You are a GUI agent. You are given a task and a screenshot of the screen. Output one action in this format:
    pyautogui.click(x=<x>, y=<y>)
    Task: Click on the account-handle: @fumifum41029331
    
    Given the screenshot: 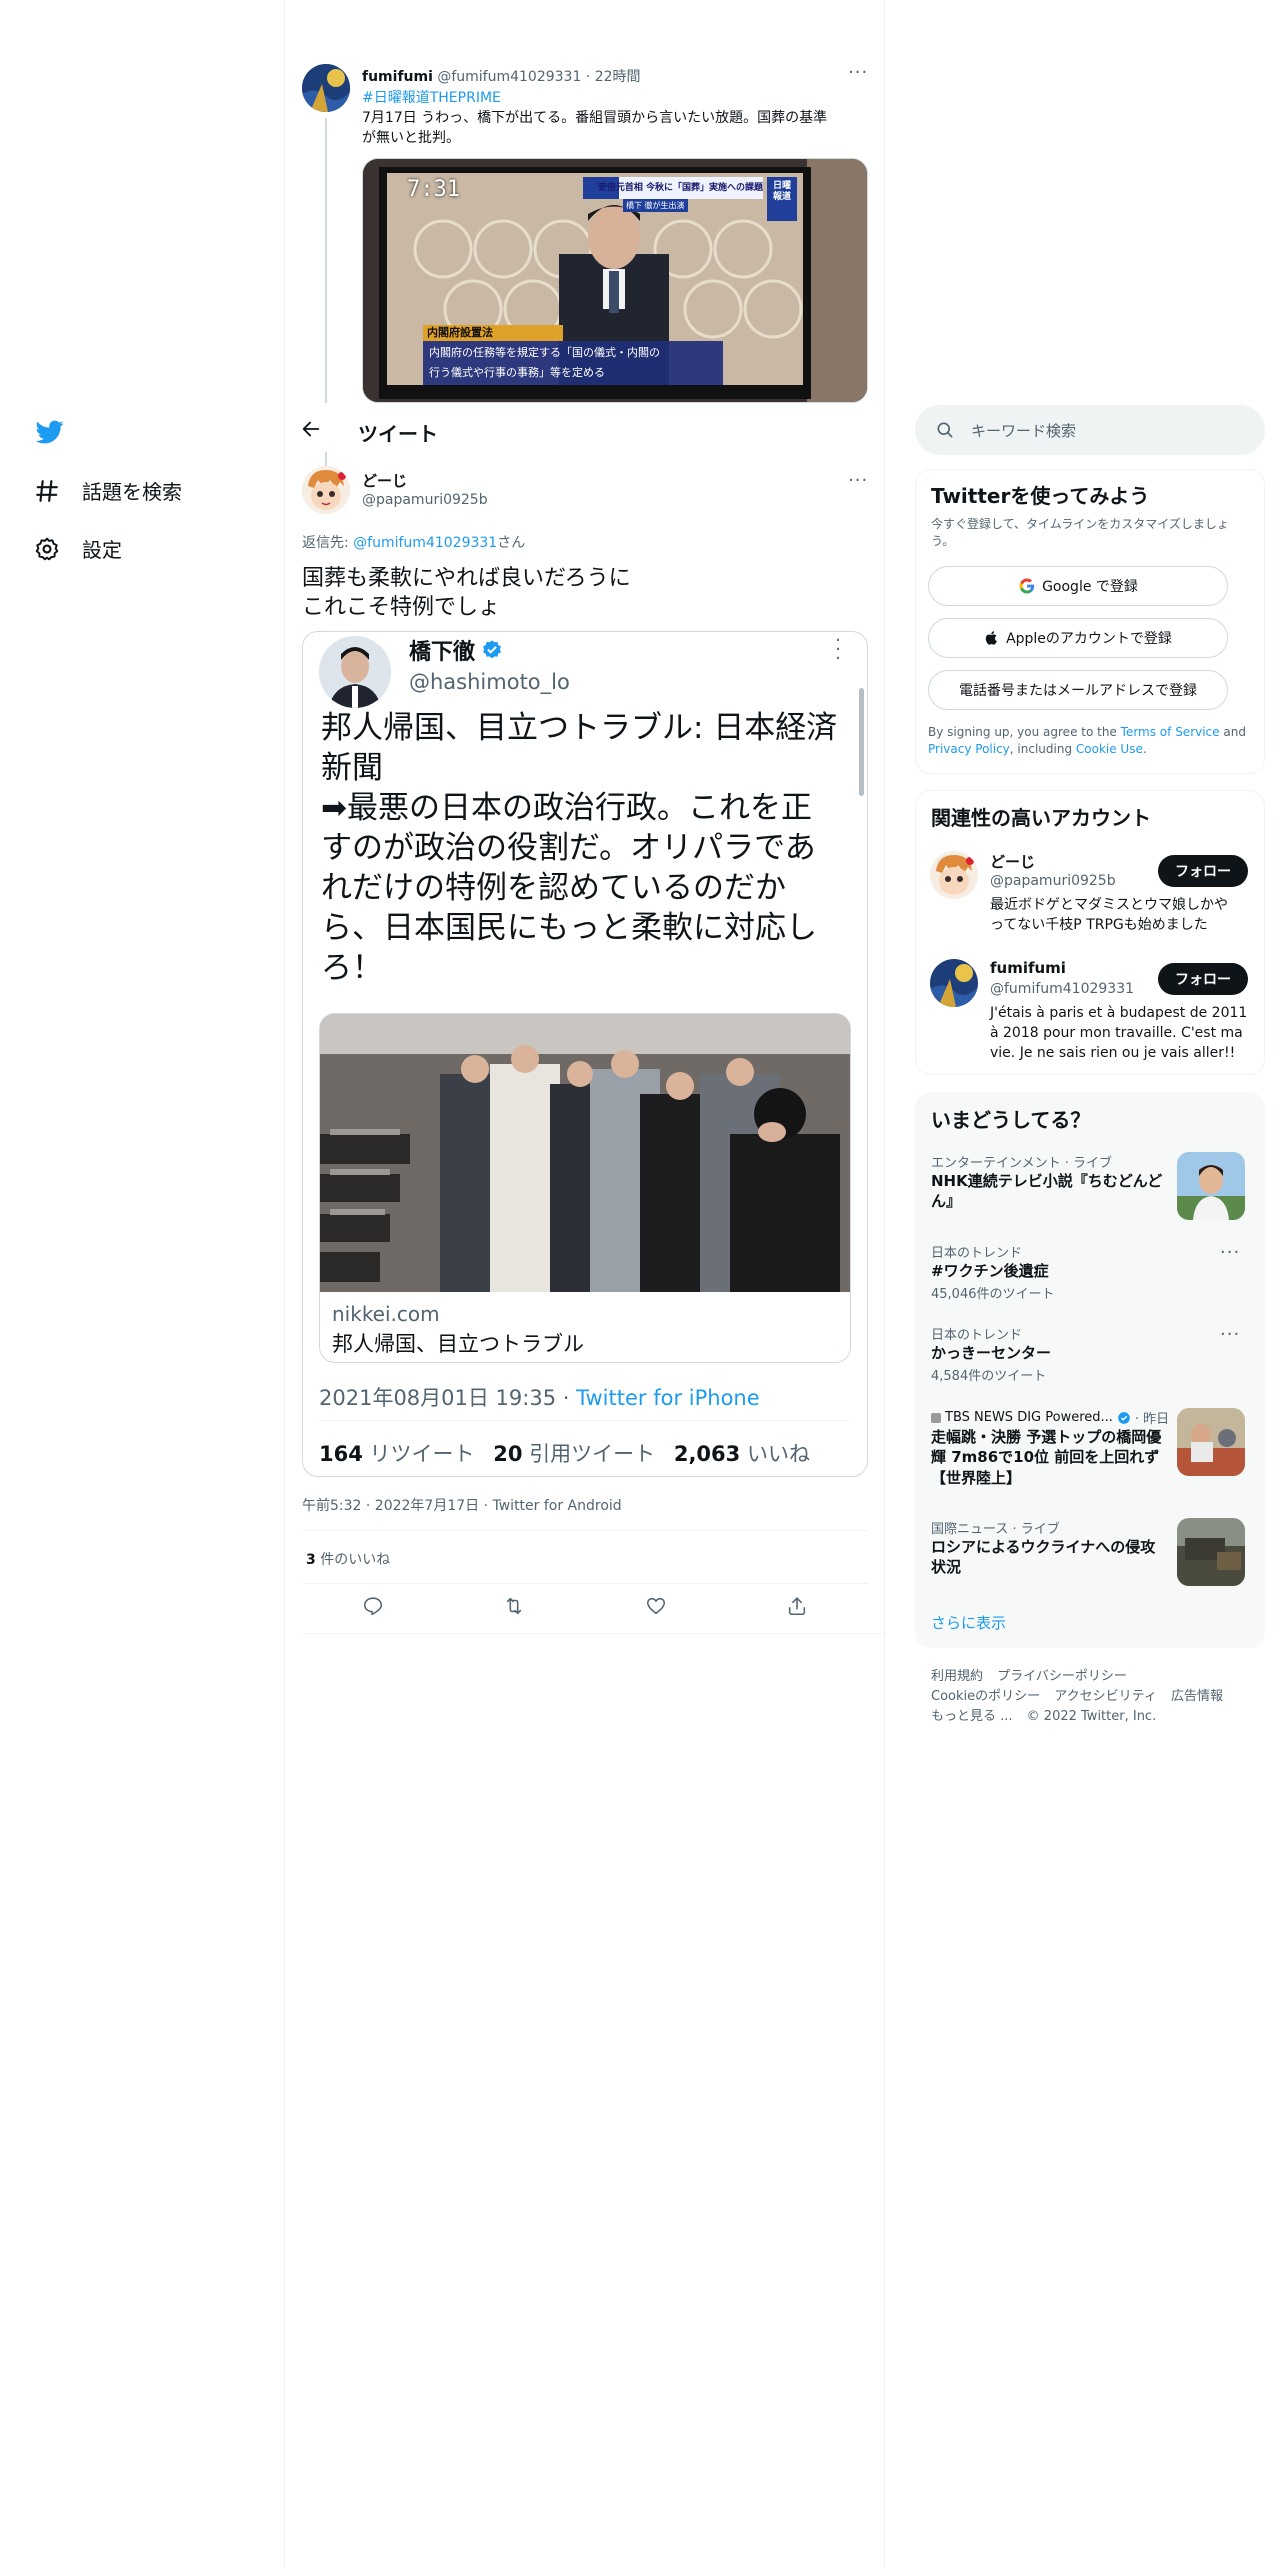 What is the action you would take?
    pyautogui.click(x=1062, y=989)
    